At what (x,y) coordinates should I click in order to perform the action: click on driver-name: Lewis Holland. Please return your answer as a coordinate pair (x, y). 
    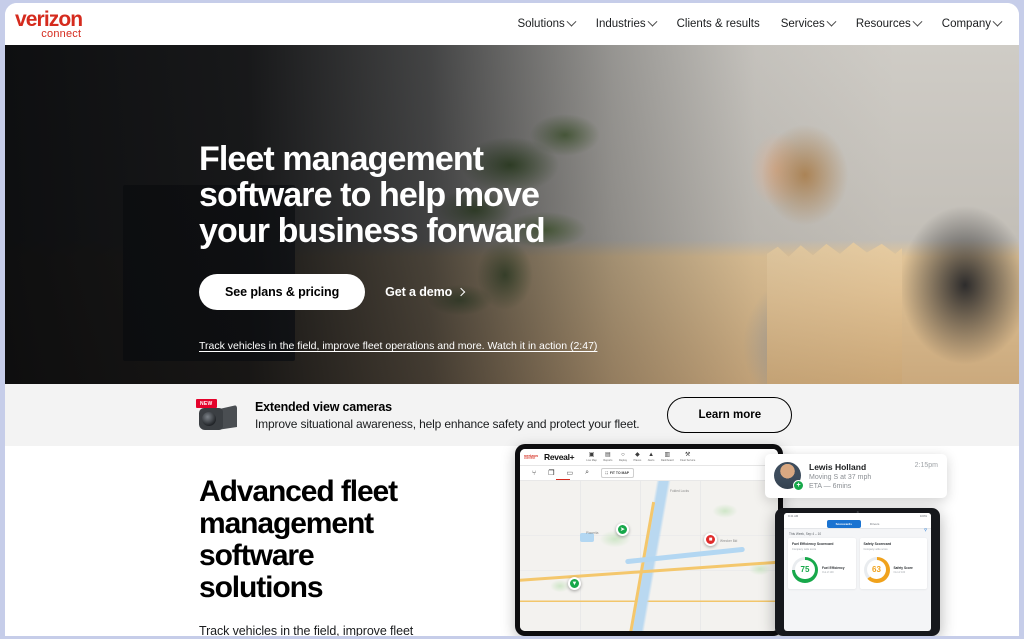
    Looking at the image, I should click on (838, 467).